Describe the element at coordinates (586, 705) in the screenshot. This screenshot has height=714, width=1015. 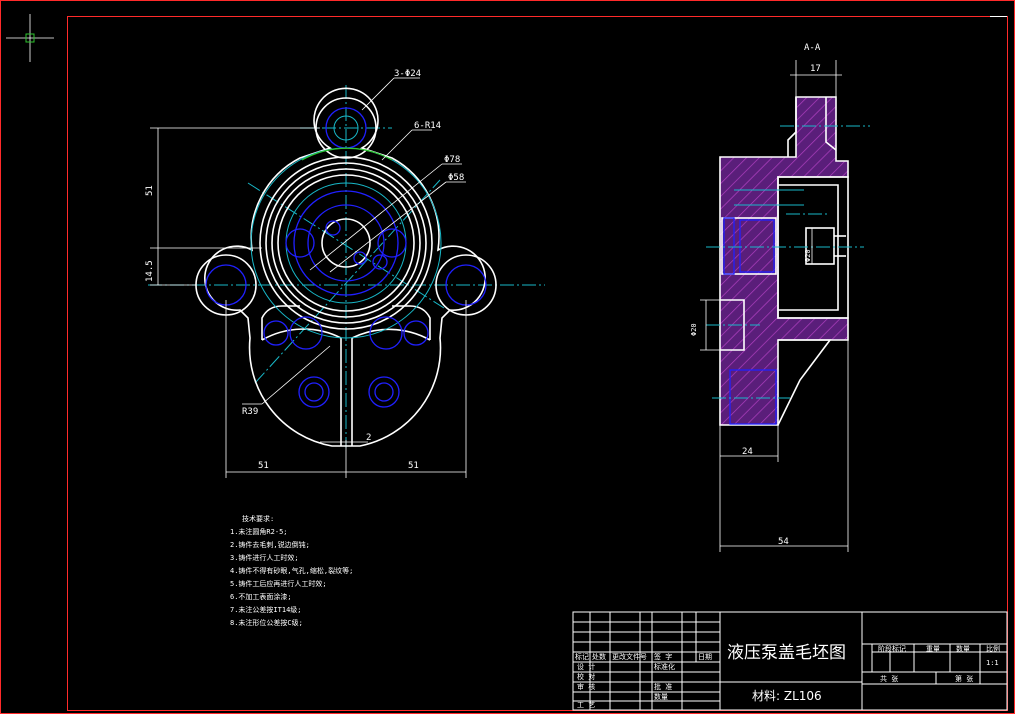
I see `tb-craft: 工 艺` at that location.